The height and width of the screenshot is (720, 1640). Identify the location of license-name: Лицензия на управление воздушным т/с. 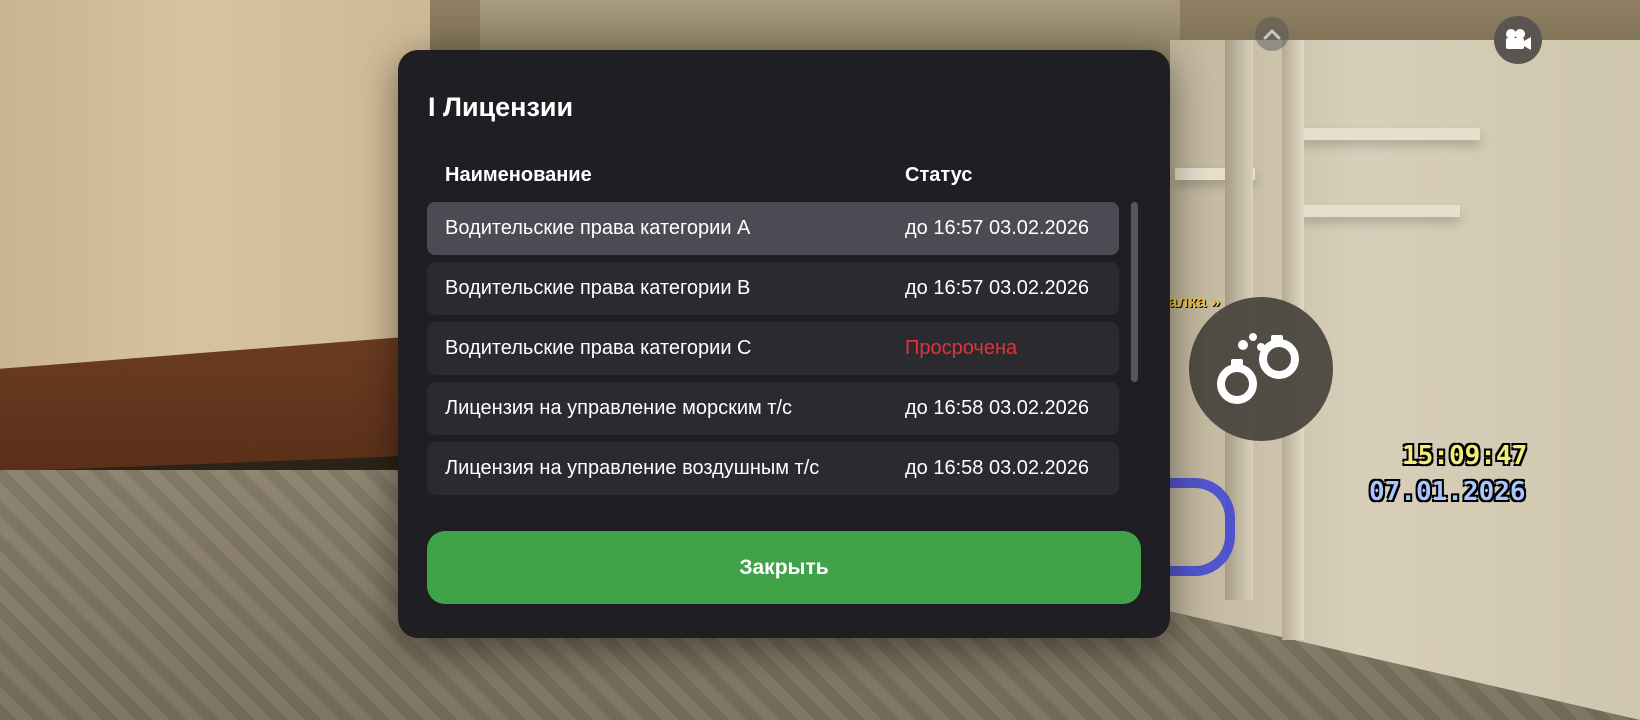
(632, 468).